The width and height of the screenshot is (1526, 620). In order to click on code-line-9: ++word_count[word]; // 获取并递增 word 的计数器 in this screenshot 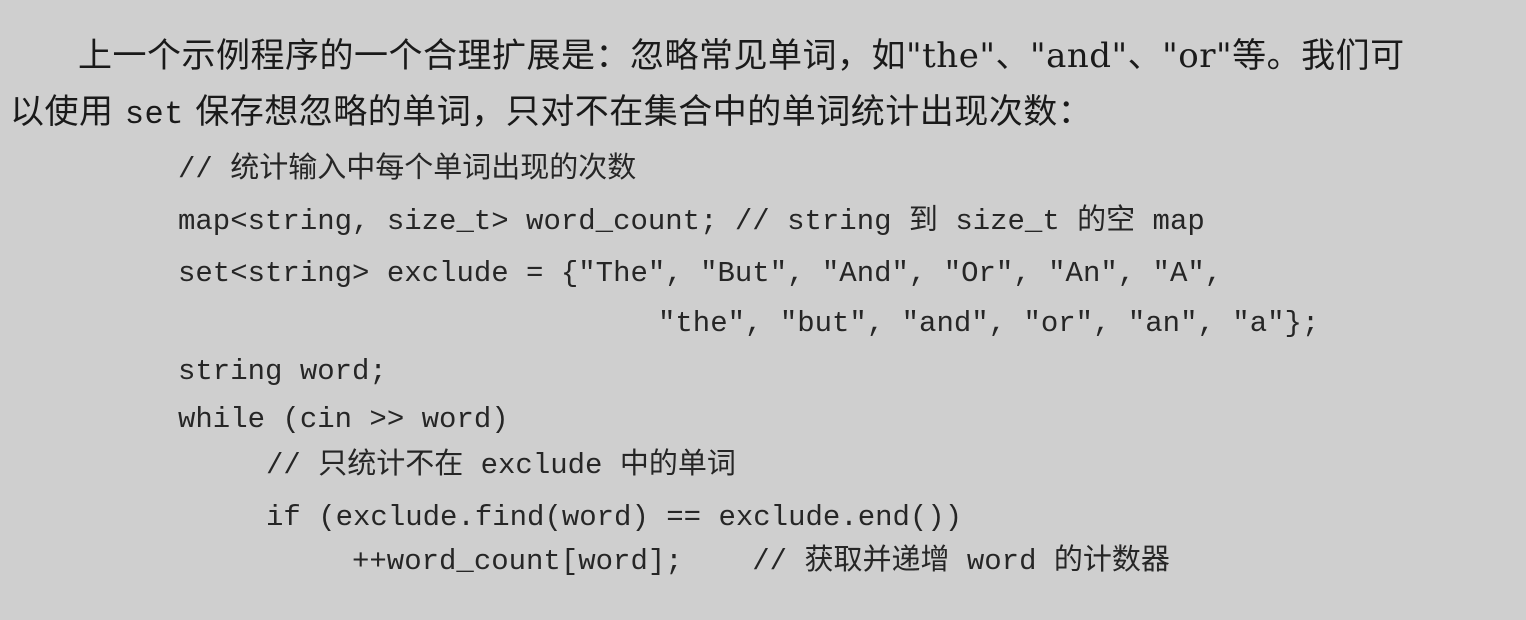, I will do `click(761, 561)`.